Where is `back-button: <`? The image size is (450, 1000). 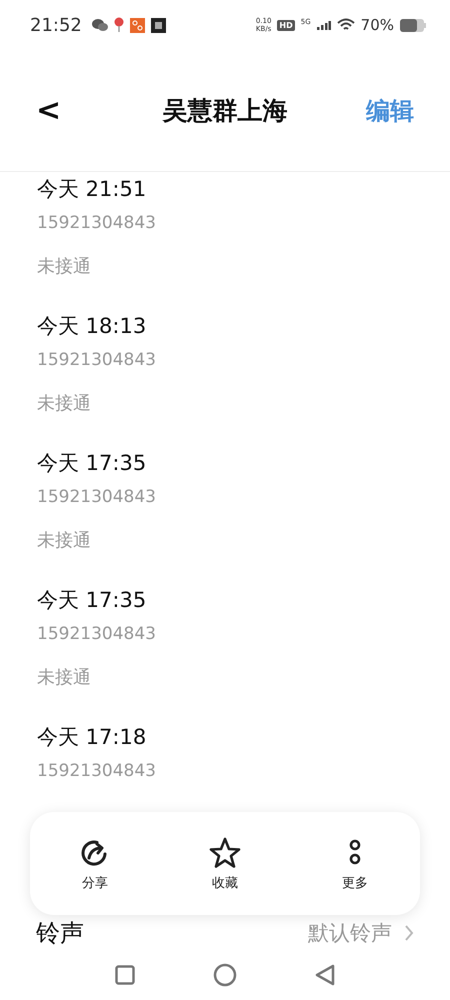
back-button: < is located at coordinates (49, 110).